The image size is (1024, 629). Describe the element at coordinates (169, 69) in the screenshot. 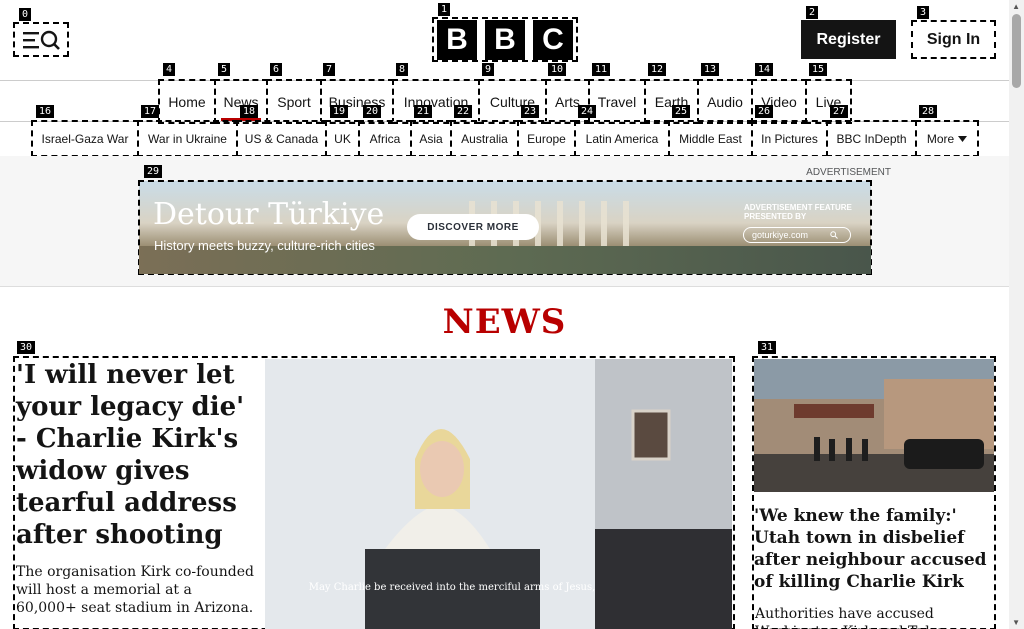

I see `som-label: 4` at that location.